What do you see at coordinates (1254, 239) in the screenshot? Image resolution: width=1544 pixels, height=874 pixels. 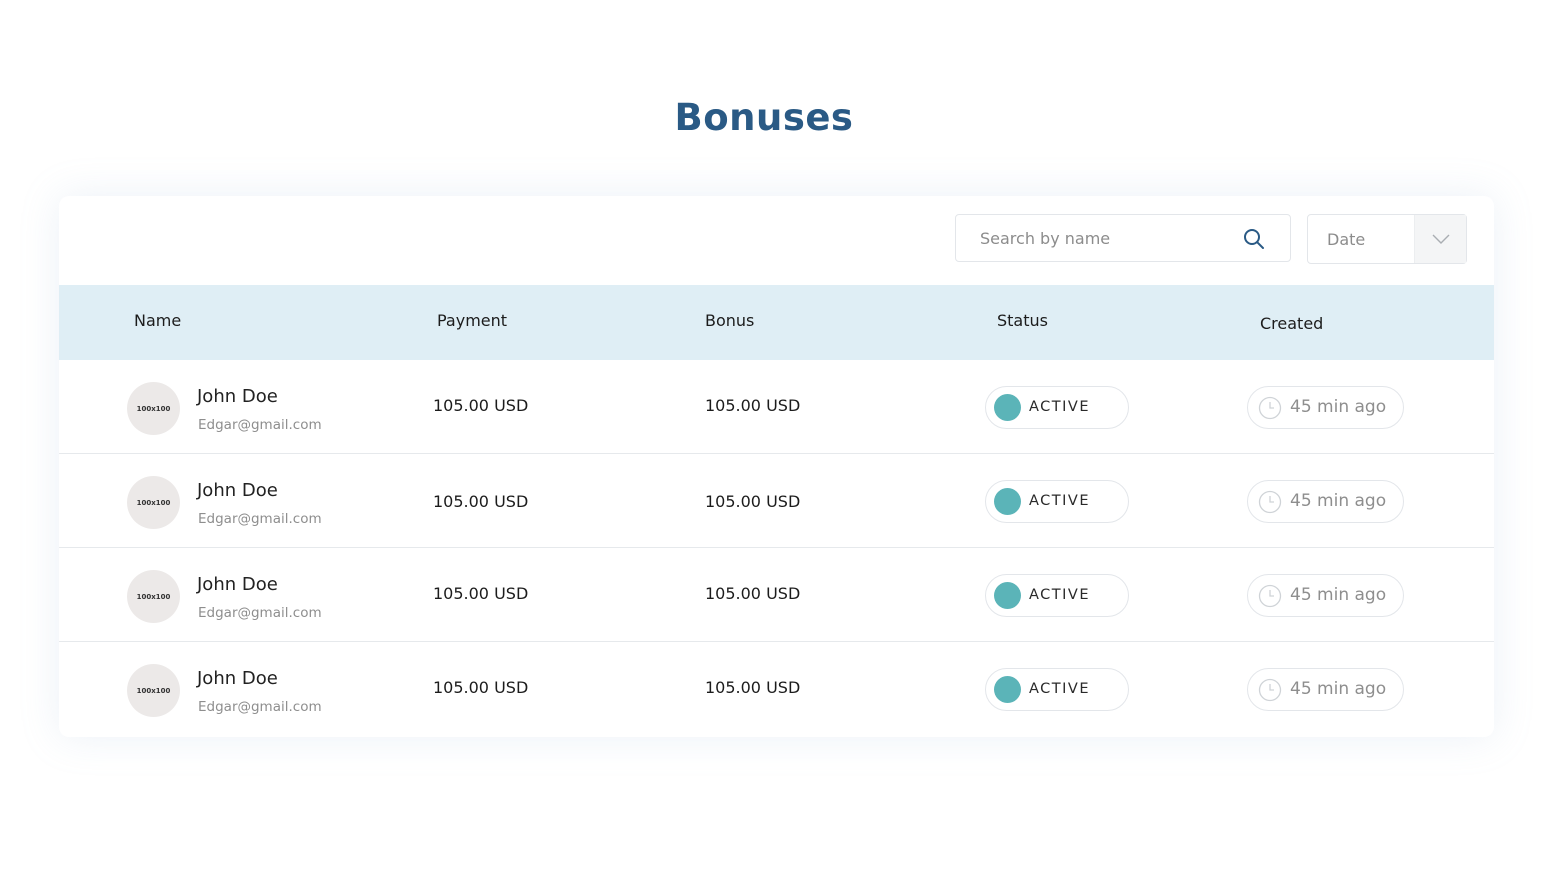 I see `search-icon` at bounding box center [1254, 239].